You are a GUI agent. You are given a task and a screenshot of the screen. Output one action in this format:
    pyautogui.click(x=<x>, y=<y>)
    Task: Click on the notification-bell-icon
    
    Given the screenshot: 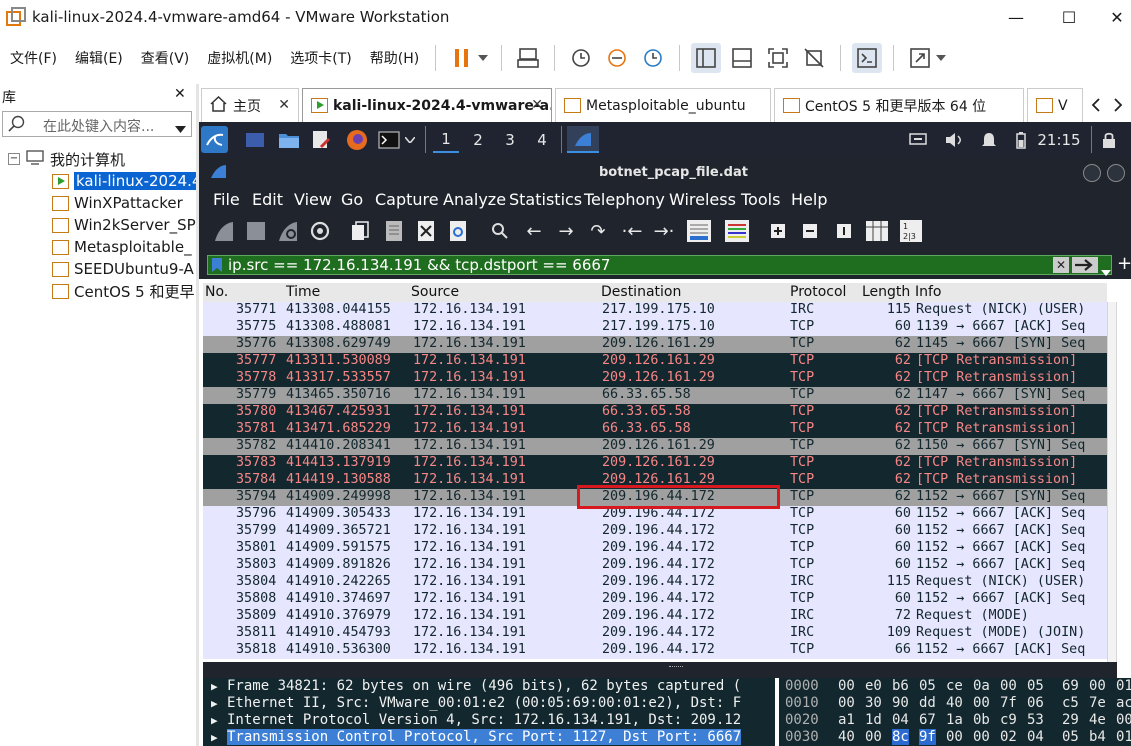 What is the action you would take?
    pyautogui.click(x=989, y=139)
    